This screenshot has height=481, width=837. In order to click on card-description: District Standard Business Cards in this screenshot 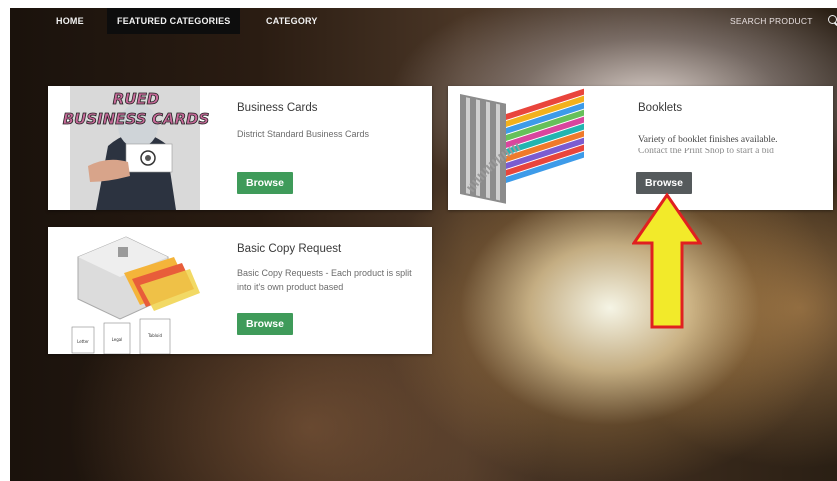, I will do `click(303, 134)`.